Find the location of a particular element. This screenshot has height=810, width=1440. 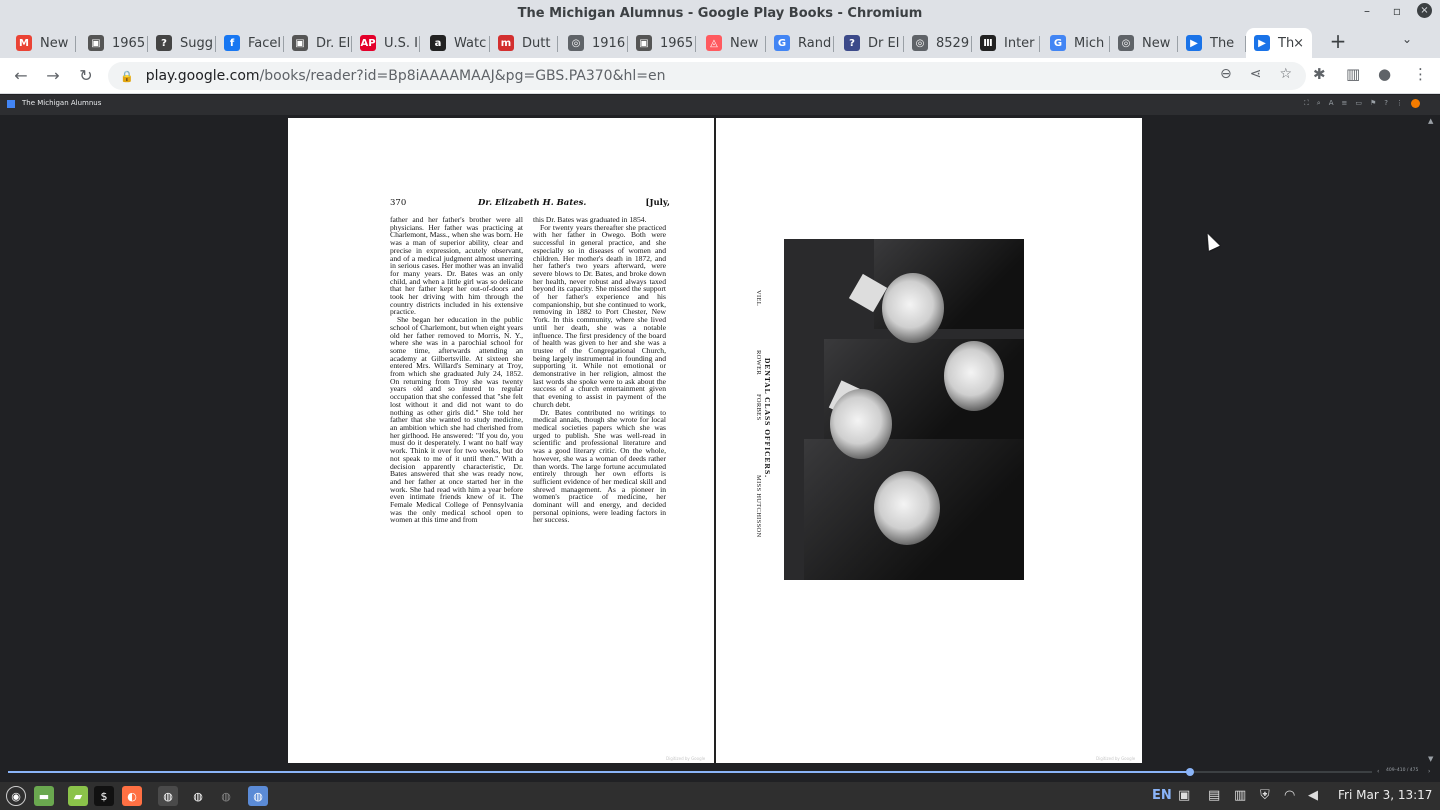

close-window-button: × is located at coordinates (1424, 10).